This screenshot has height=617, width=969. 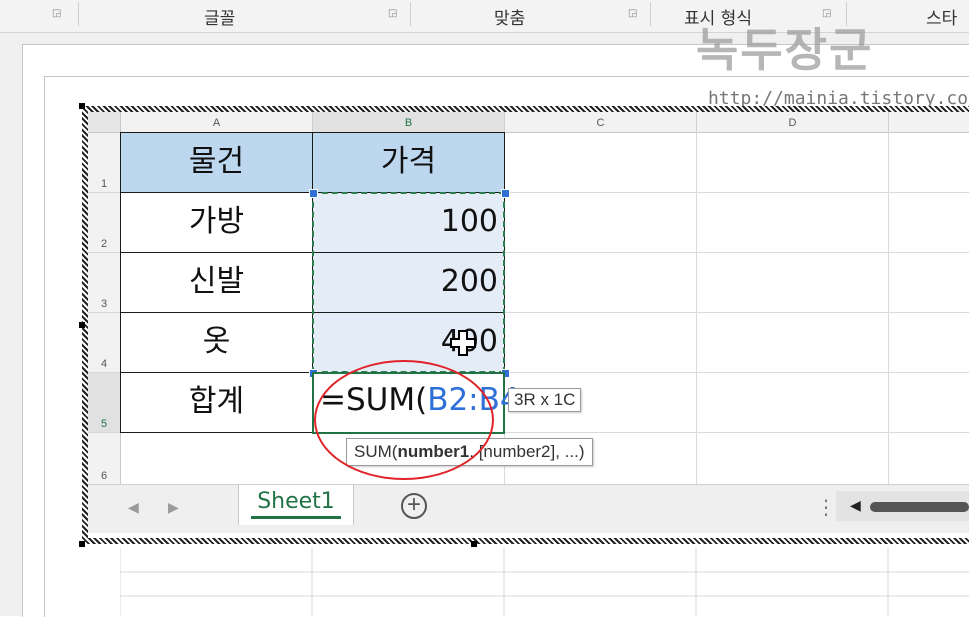 I want to click on scrollbar-thumb, so click(x=919, y=507).